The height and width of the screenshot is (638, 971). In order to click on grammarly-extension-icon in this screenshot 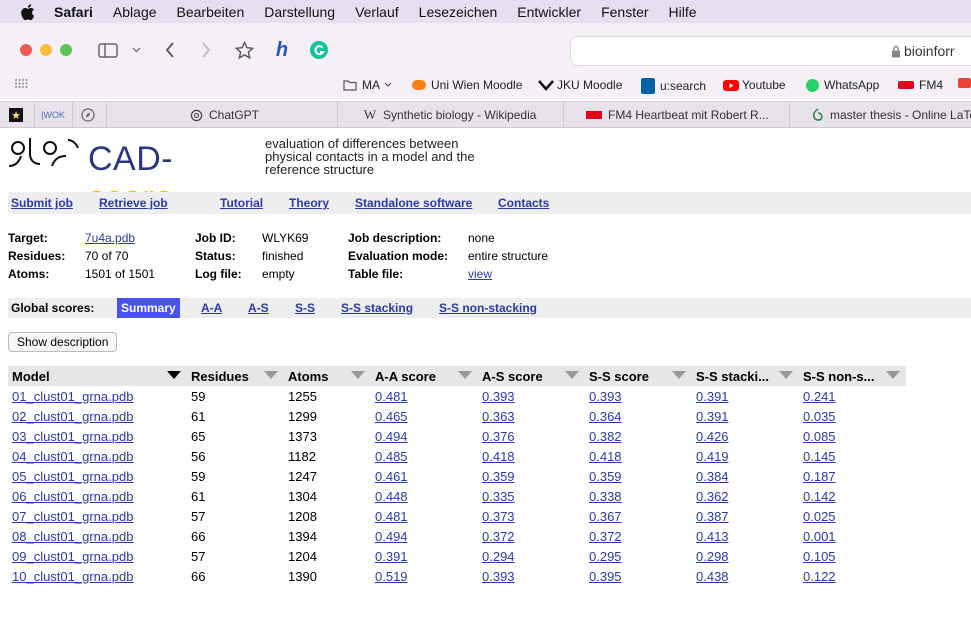, I will do `click(319, 50)`.